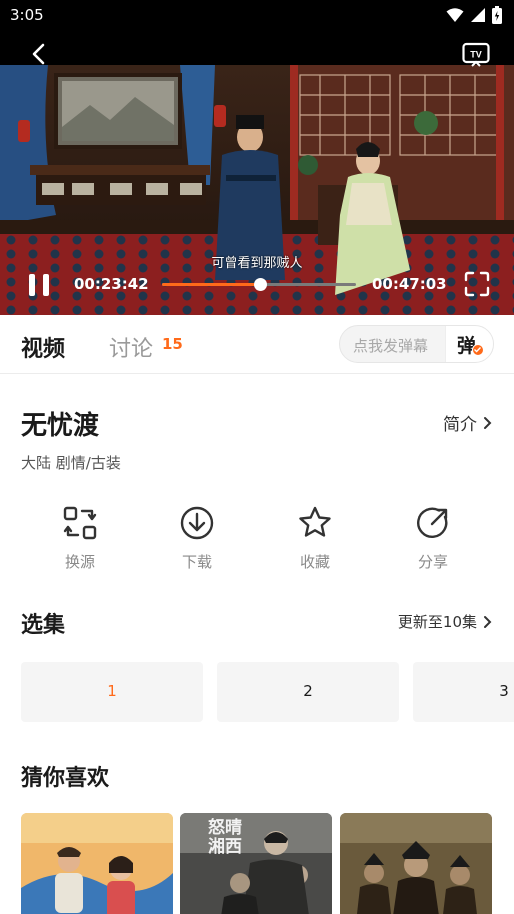 Image resolution: width=514 pixels, height=914 pixels. Describe the element at coordinates (257, 47) in the screenshot. I see `player-top-bar` at that location.